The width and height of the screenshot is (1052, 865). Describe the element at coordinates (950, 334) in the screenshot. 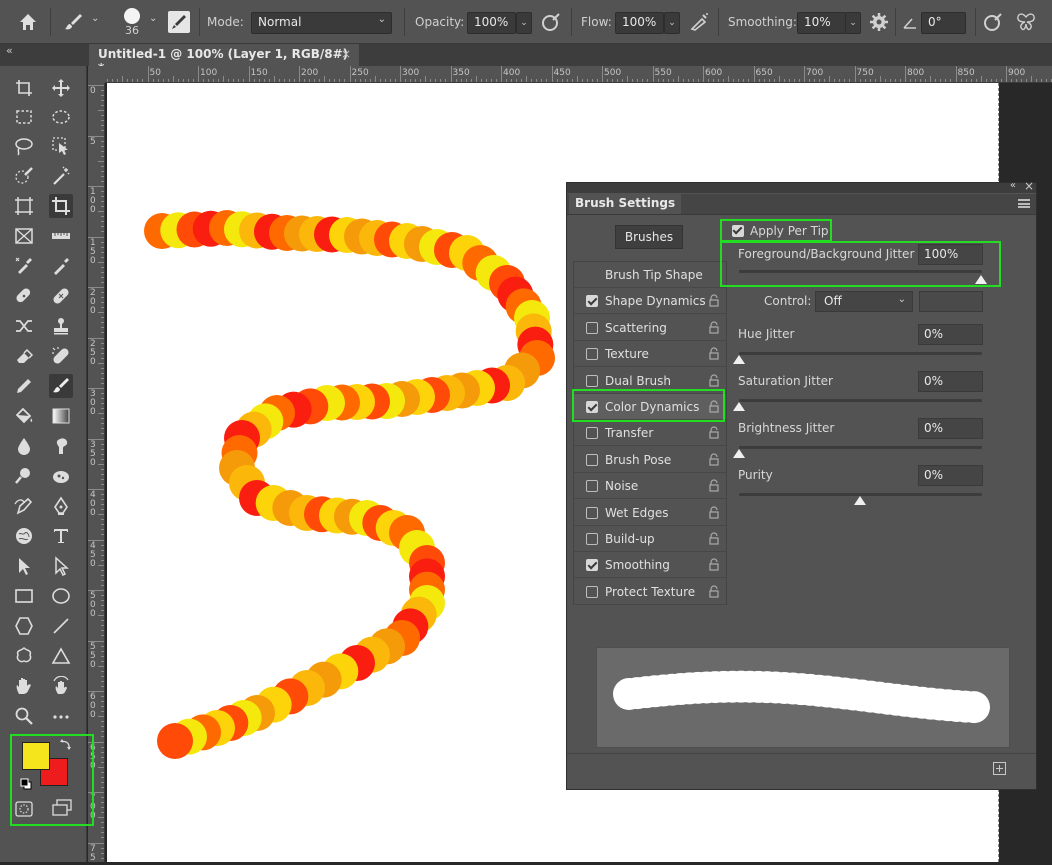

I see `hue-jitter-input: 0%` at that location.